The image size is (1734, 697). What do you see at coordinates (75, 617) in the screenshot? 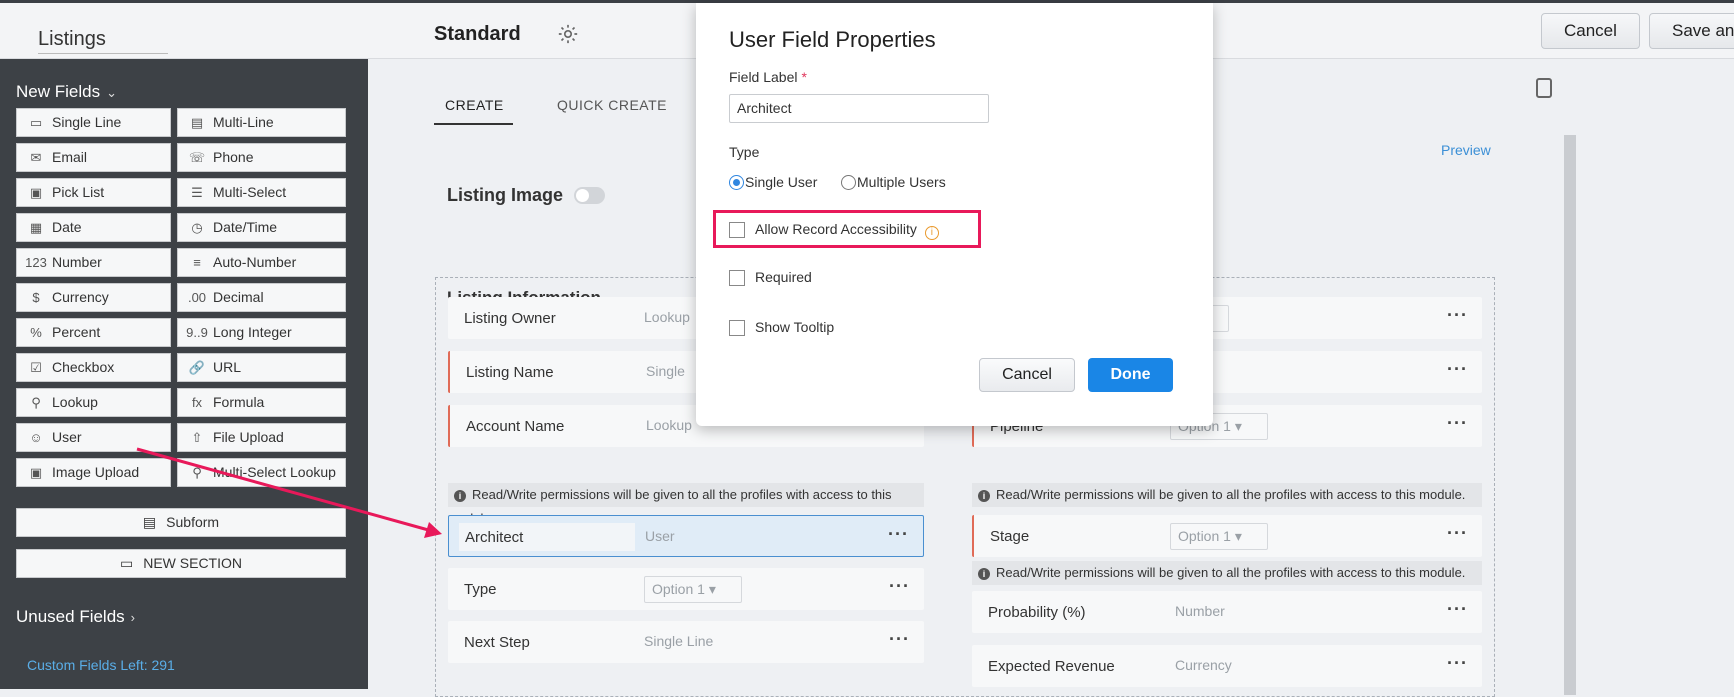
I see `unused-fields-heading: Unused Fields ›` at bounding box center [75, 617].